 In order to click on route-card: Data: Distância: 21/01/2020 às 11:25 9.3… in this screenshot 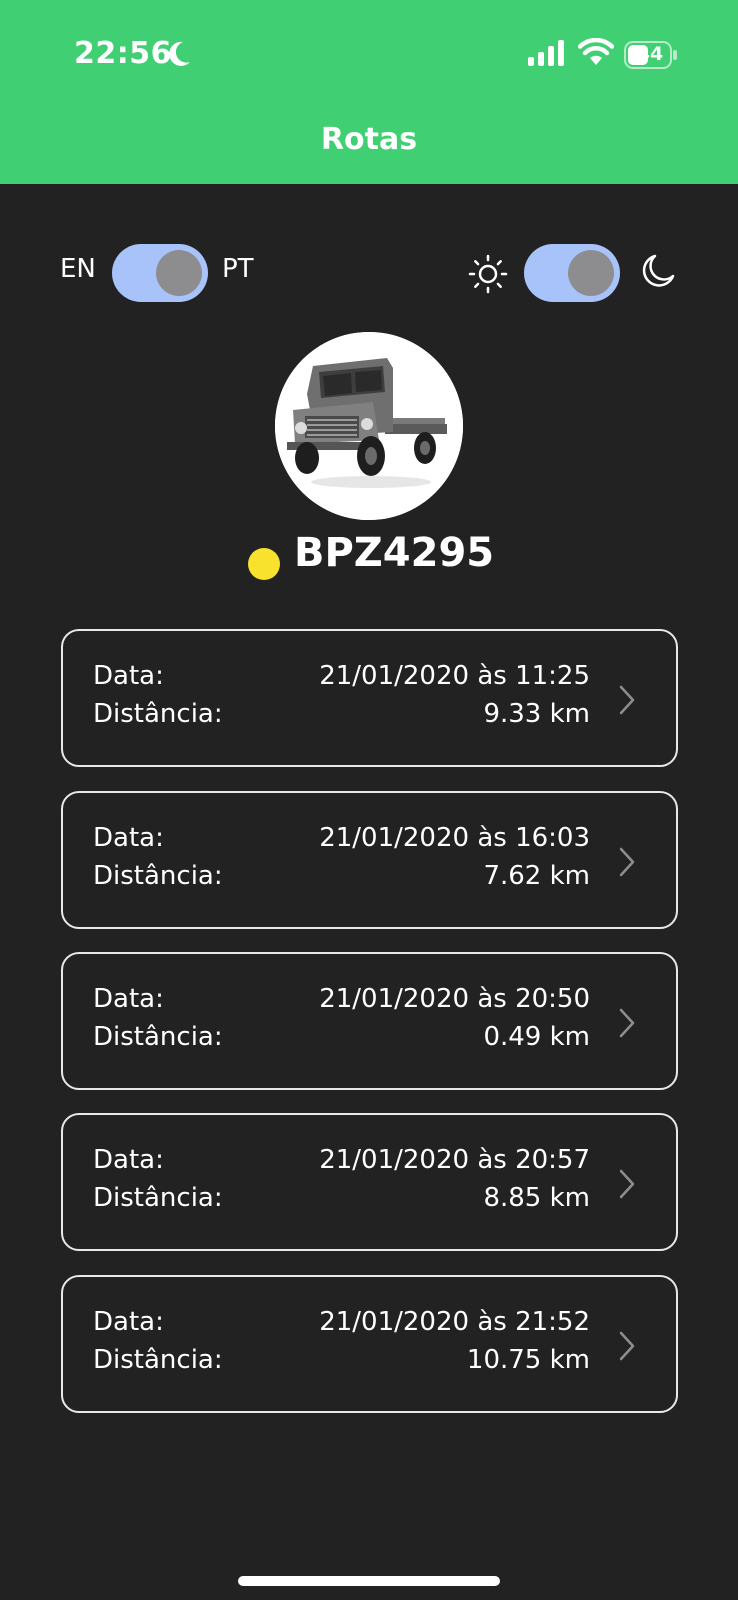, I will do `click(369, 698)`.